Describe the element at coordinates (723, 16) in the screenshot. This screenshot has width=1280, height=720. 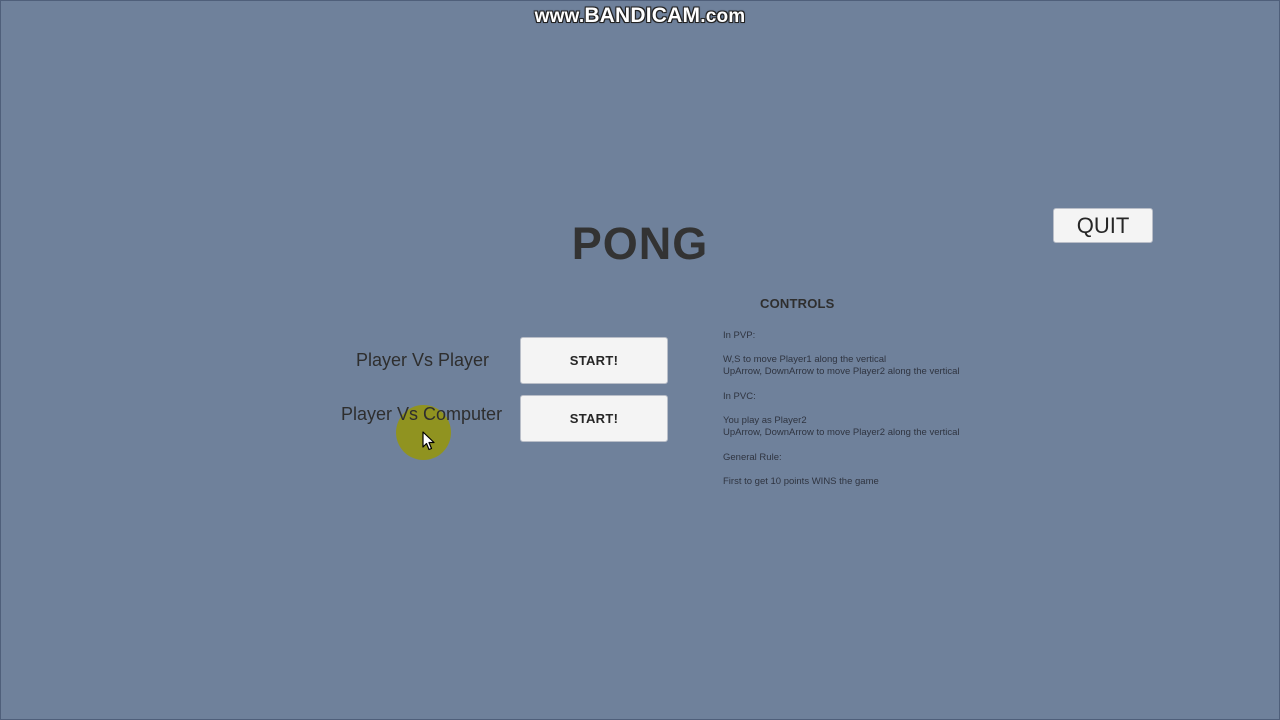
I see `watermark-suffix: .com` at that location.